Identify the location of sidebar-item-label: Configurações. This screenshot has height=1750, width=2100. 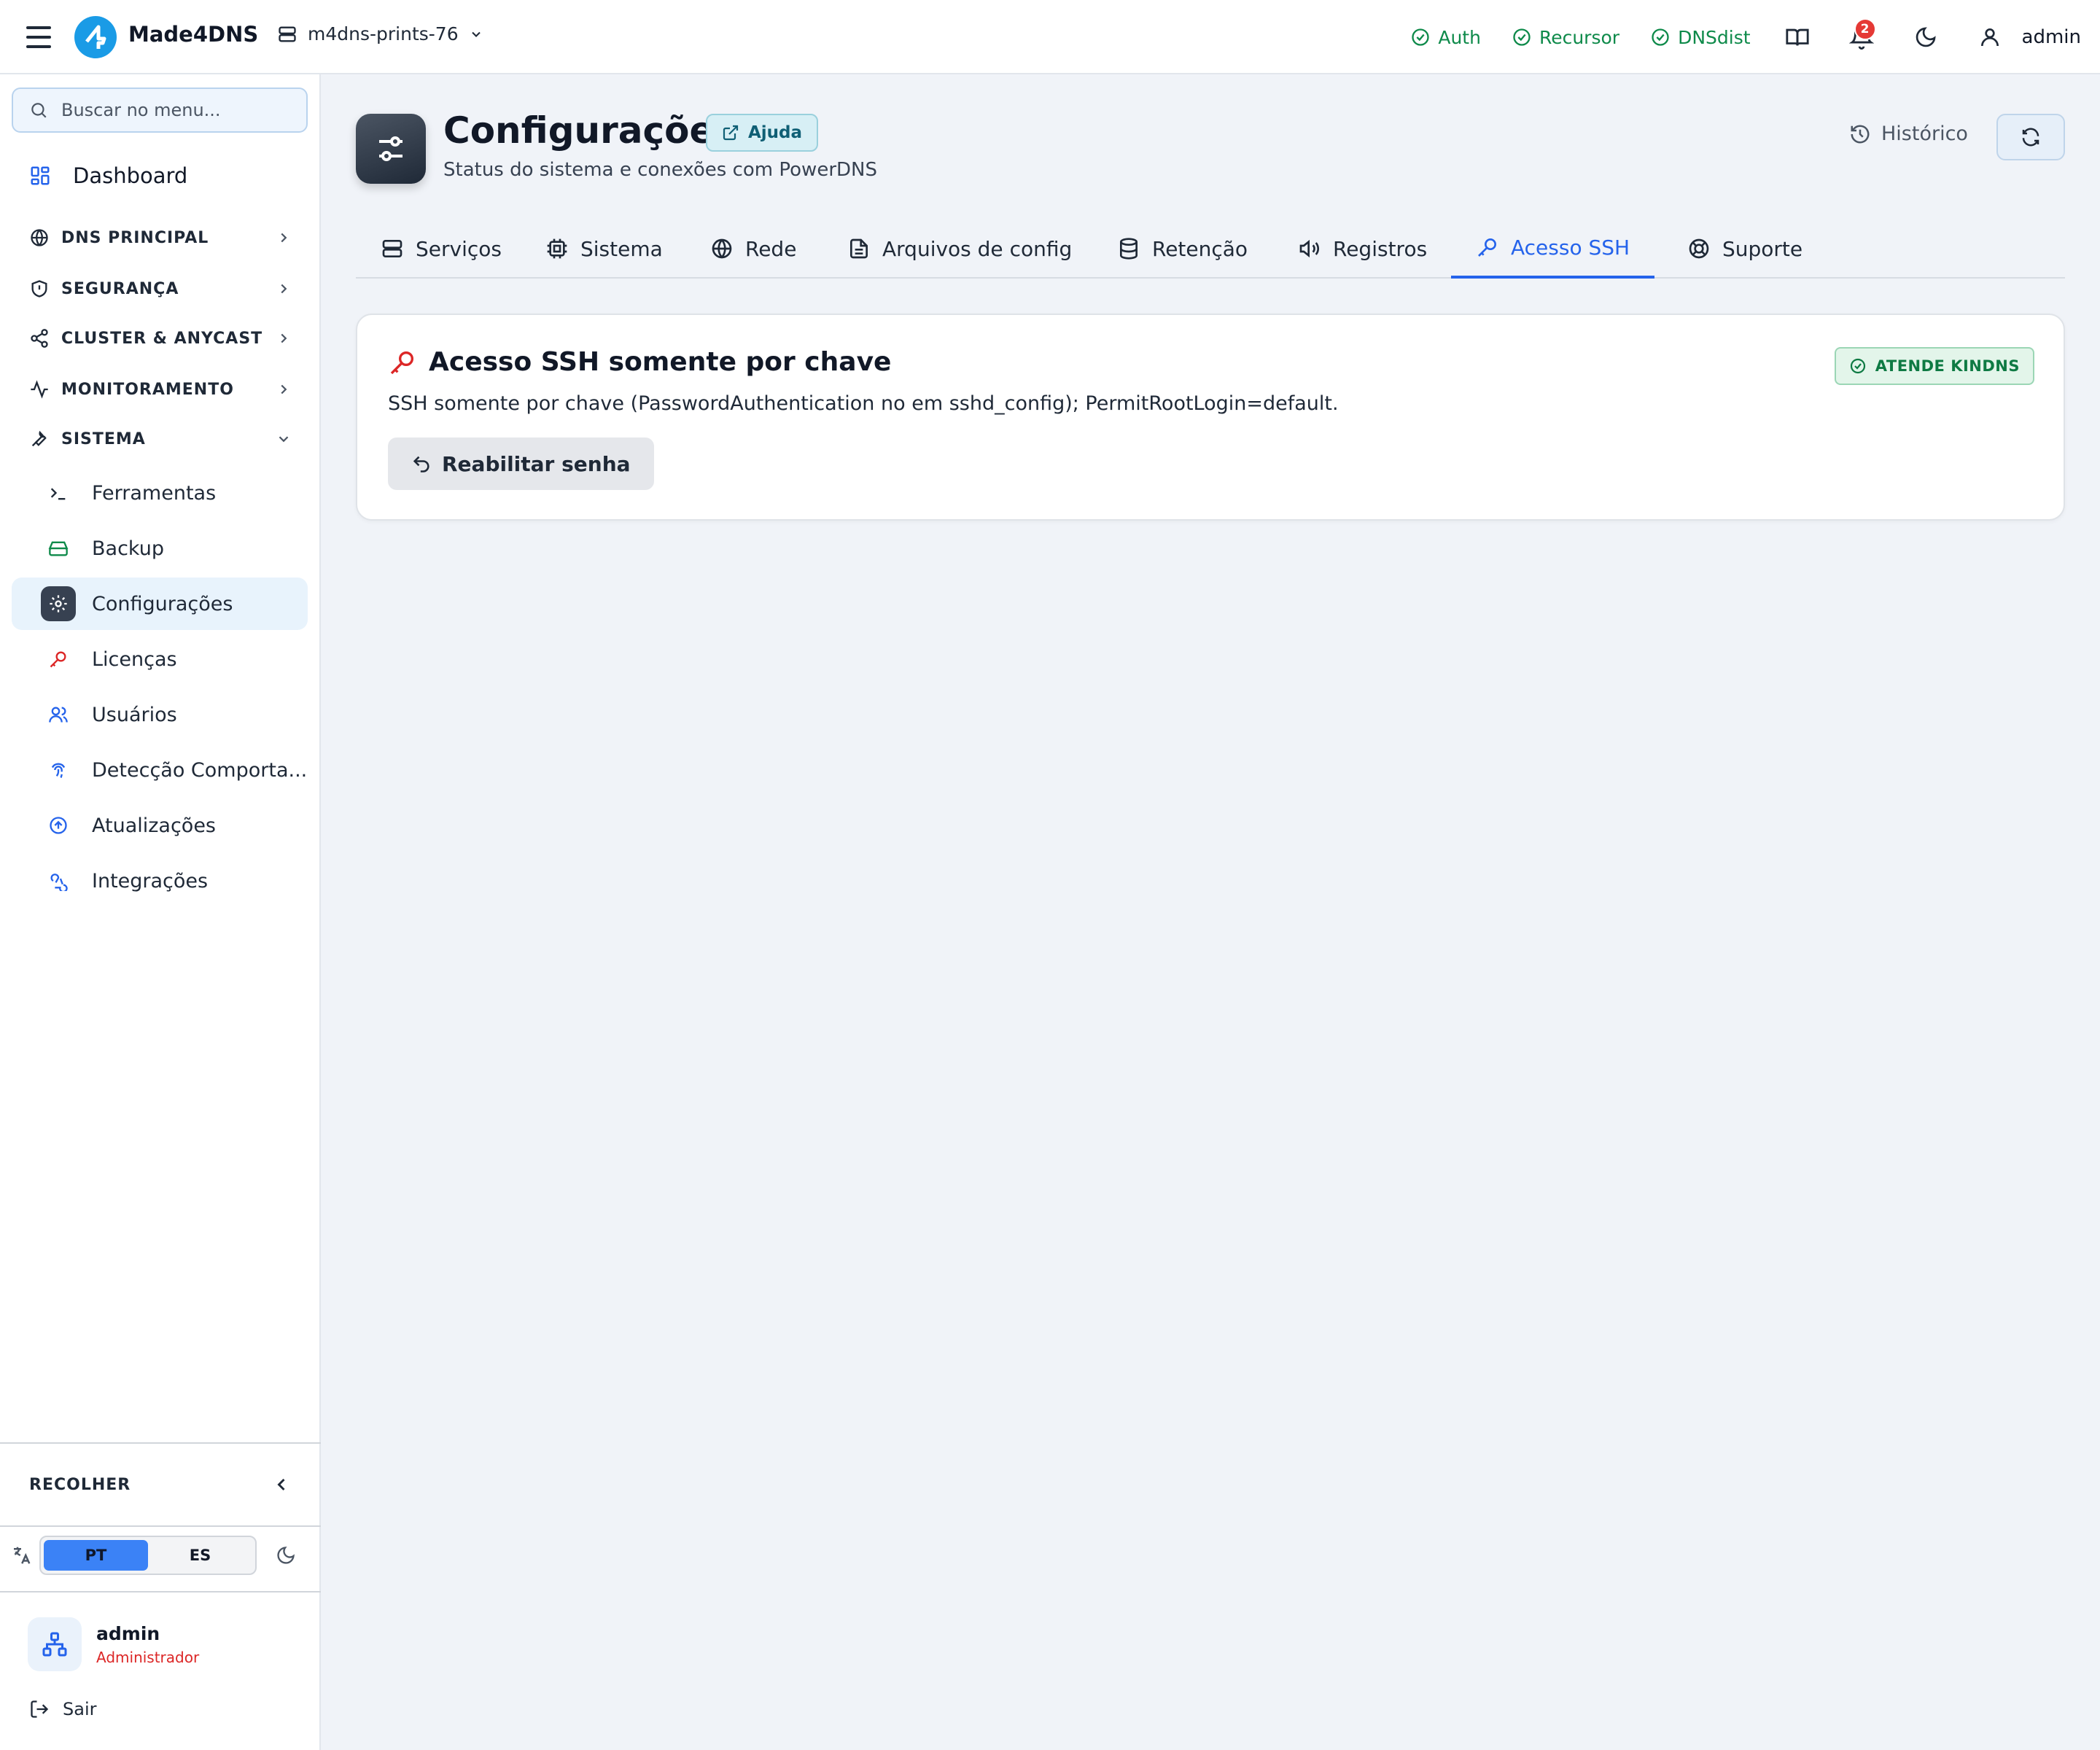
(162, 603).